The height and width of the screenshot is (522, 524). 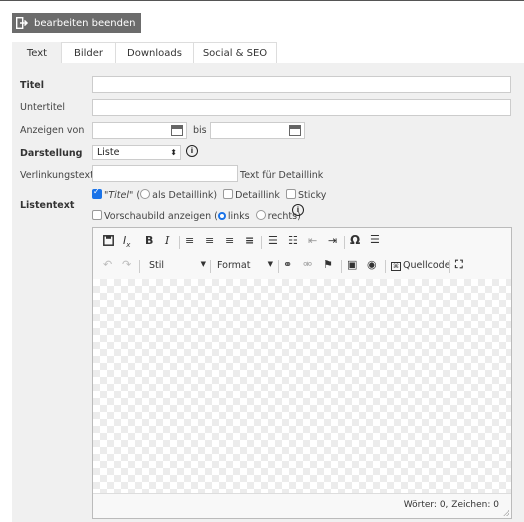 What do you see at coordinates (161, 216) in the screenshot?
I see `opt-vorschaubild-label: Vorschaubild anzeigen (` at bounding box center [161, 216].